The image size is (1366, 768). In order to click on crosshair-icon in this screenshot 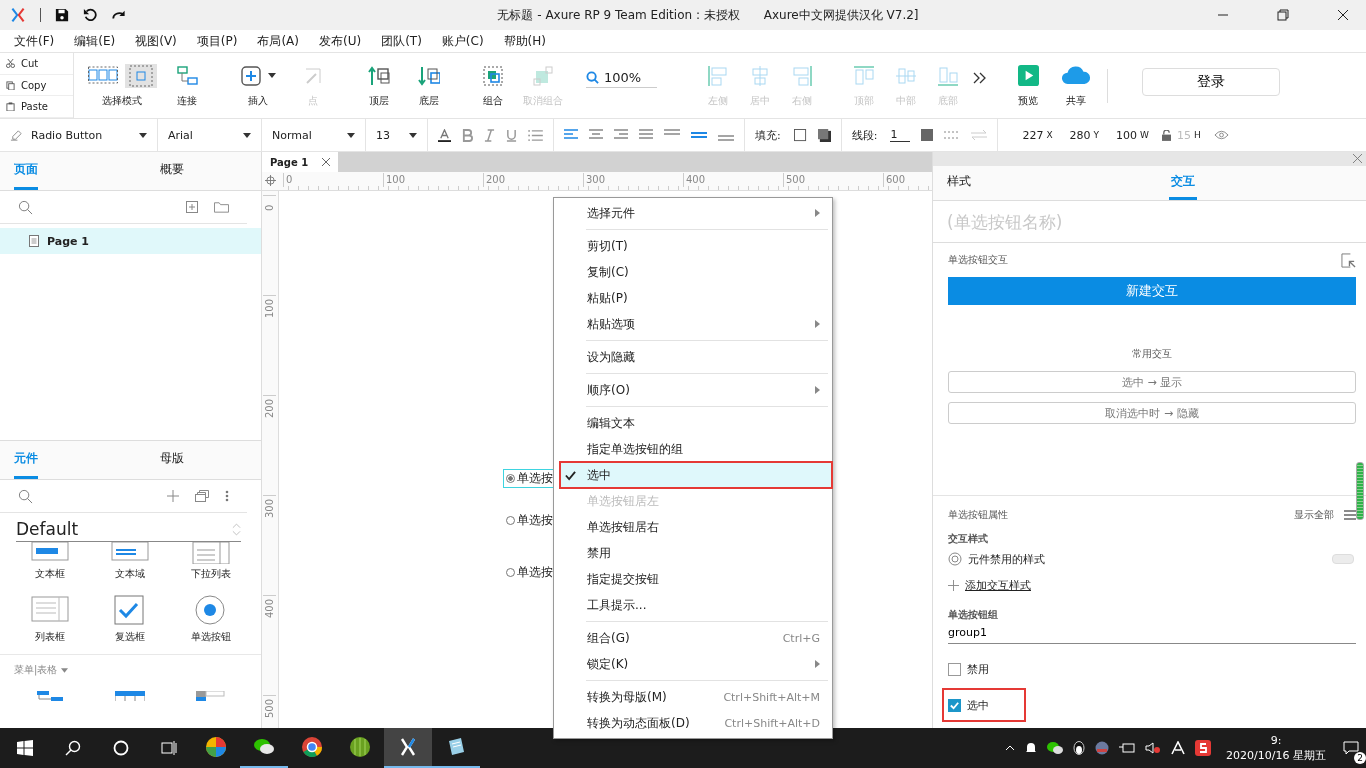, I will do `click(270, 180)`.